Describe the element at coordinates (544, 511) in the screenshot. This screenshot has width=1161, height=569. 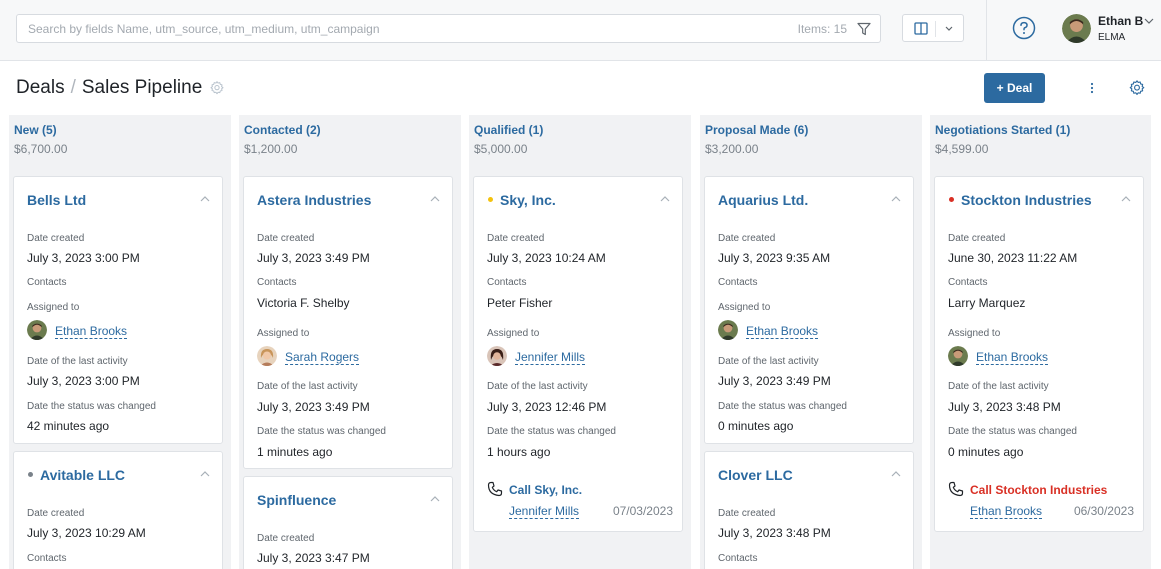
I see `task-assignee: Jennifer Mills` at that location.